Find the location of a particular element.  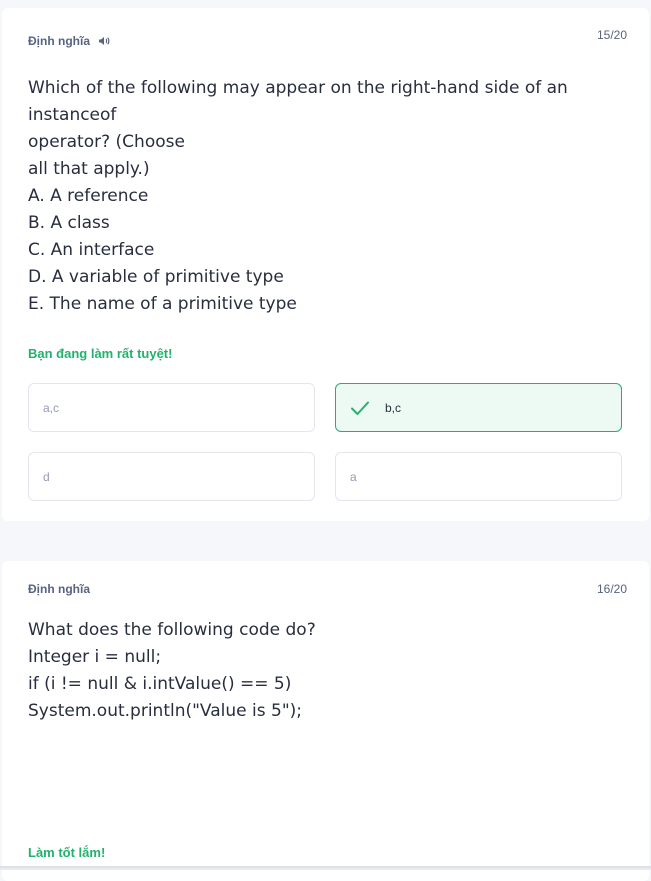

feedback-message: Bạn đang làm rất tuyệt! is located at coordinates (100, 353).